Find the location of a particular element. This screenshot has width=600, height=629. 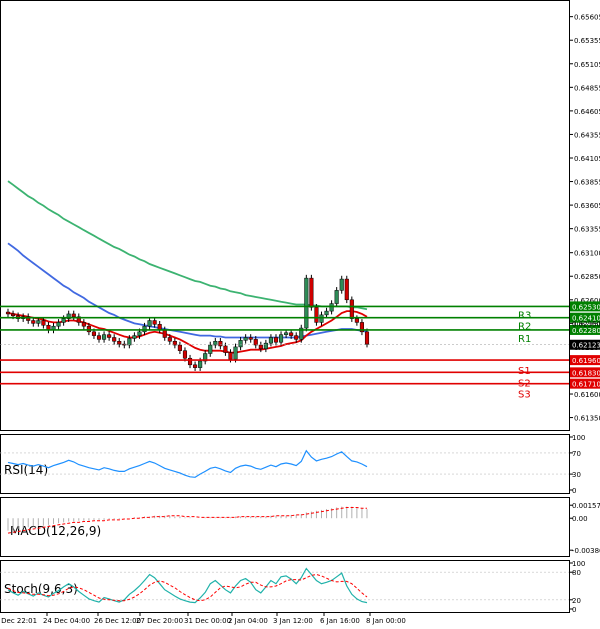

time-tick-label: 24 Dec 04:00 is located at coordinates (66, 621).